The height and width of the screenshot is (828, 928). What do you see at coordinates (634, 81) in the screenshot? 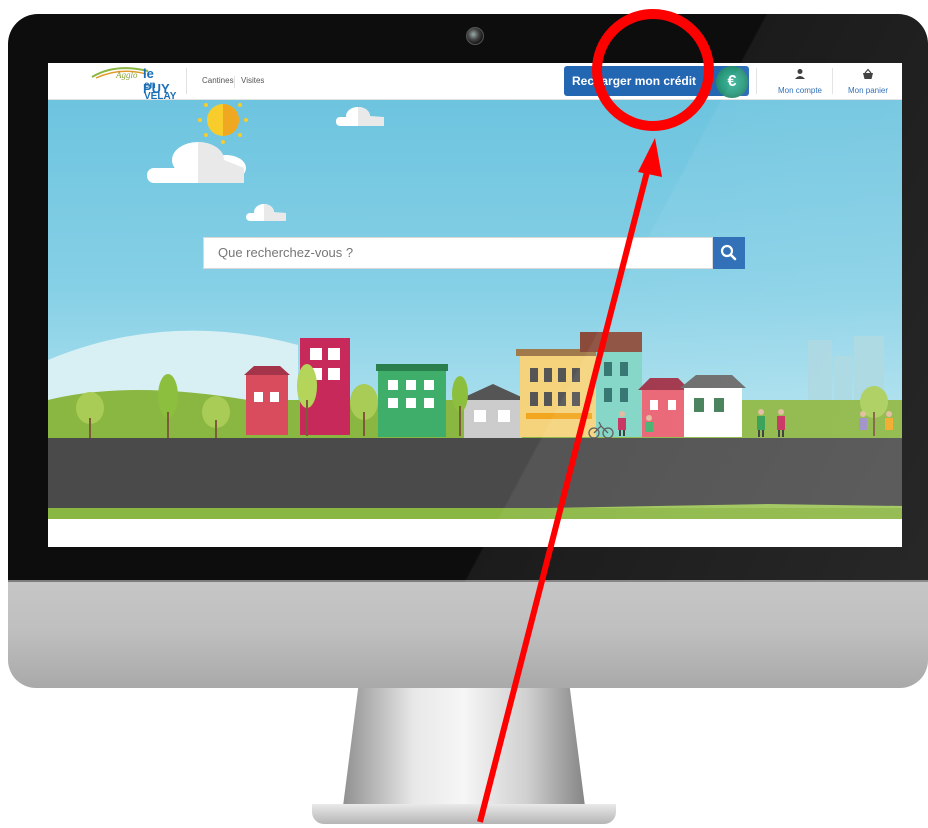
I see `recharge-credit-label: Recharger mon crédit` at bounding box center [634, 81].